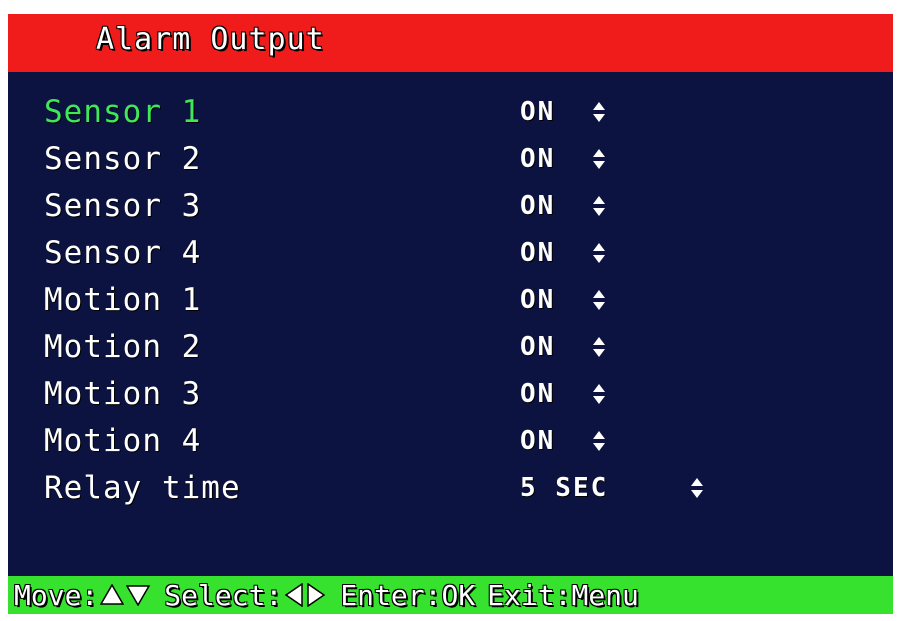 This screenshot has height=621, width=901. Describe the element at coordinates (123, 206) in the screenshot. I see `menu-item-label: Sensor 3` at that location.